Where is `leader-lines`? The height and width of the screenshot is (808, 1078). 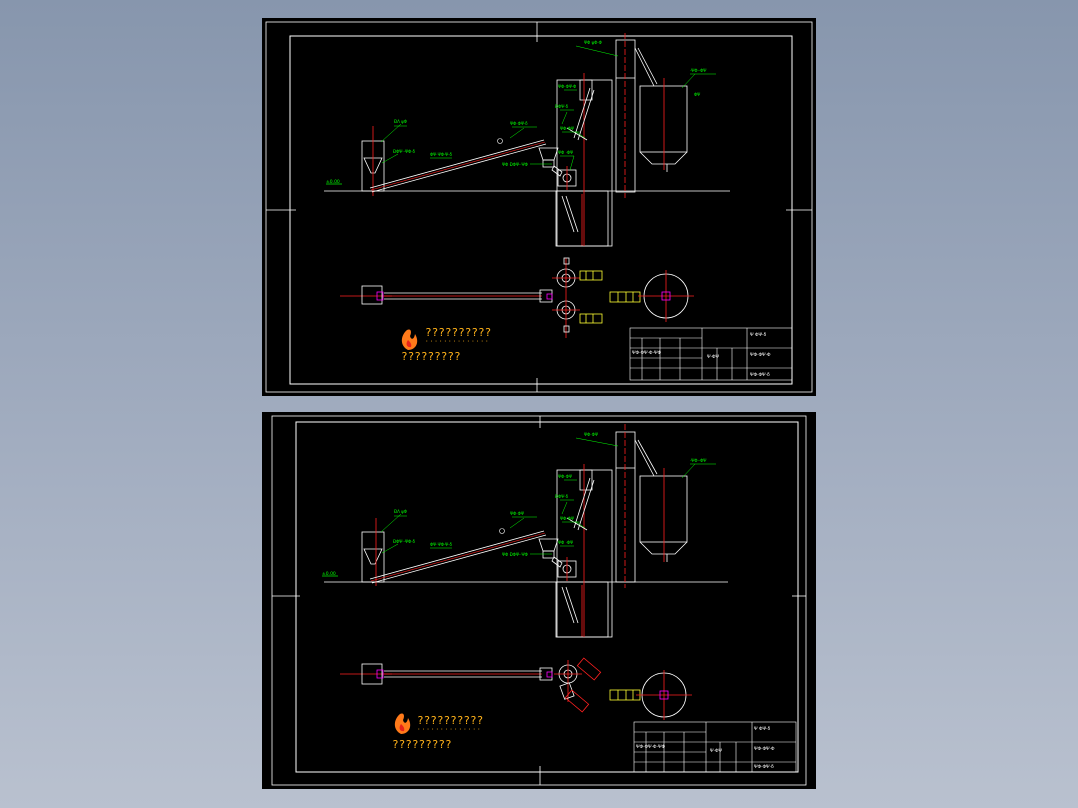
leader-lines is located at coordinates (548, 496).